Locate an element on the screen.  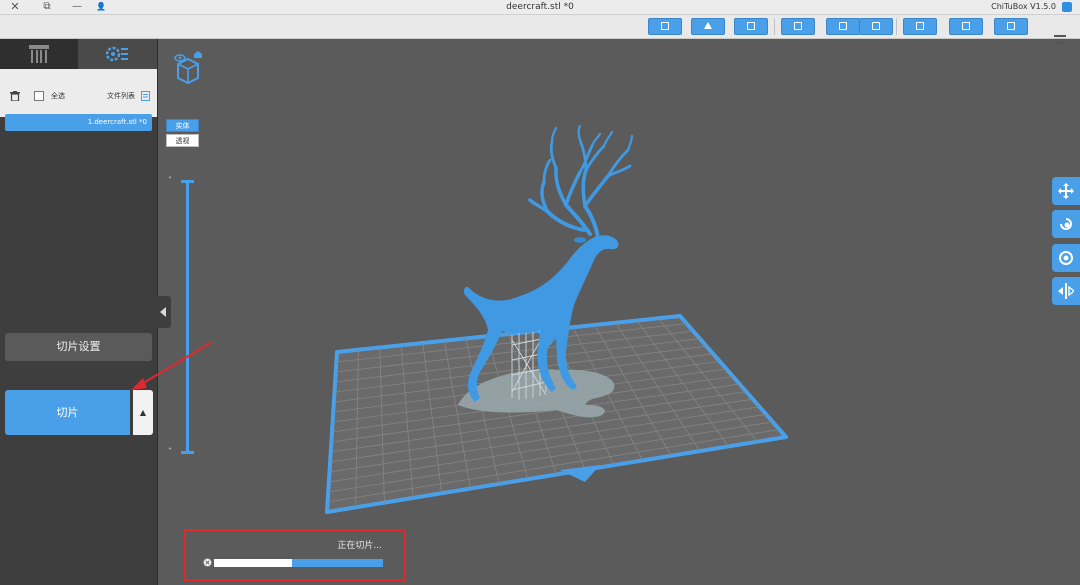
toolbar-layout-button is located at coordinates (751, 26).